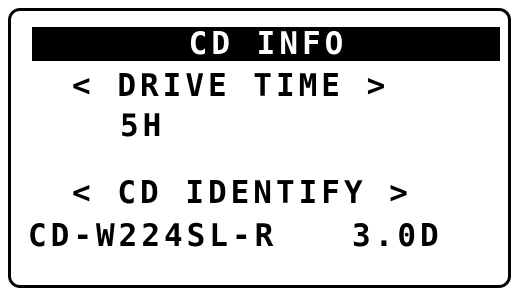 The width and height of the screenshot is (523, 299). I want to click on cd-model-name: CD-W224SL-R, so click(153, 236).